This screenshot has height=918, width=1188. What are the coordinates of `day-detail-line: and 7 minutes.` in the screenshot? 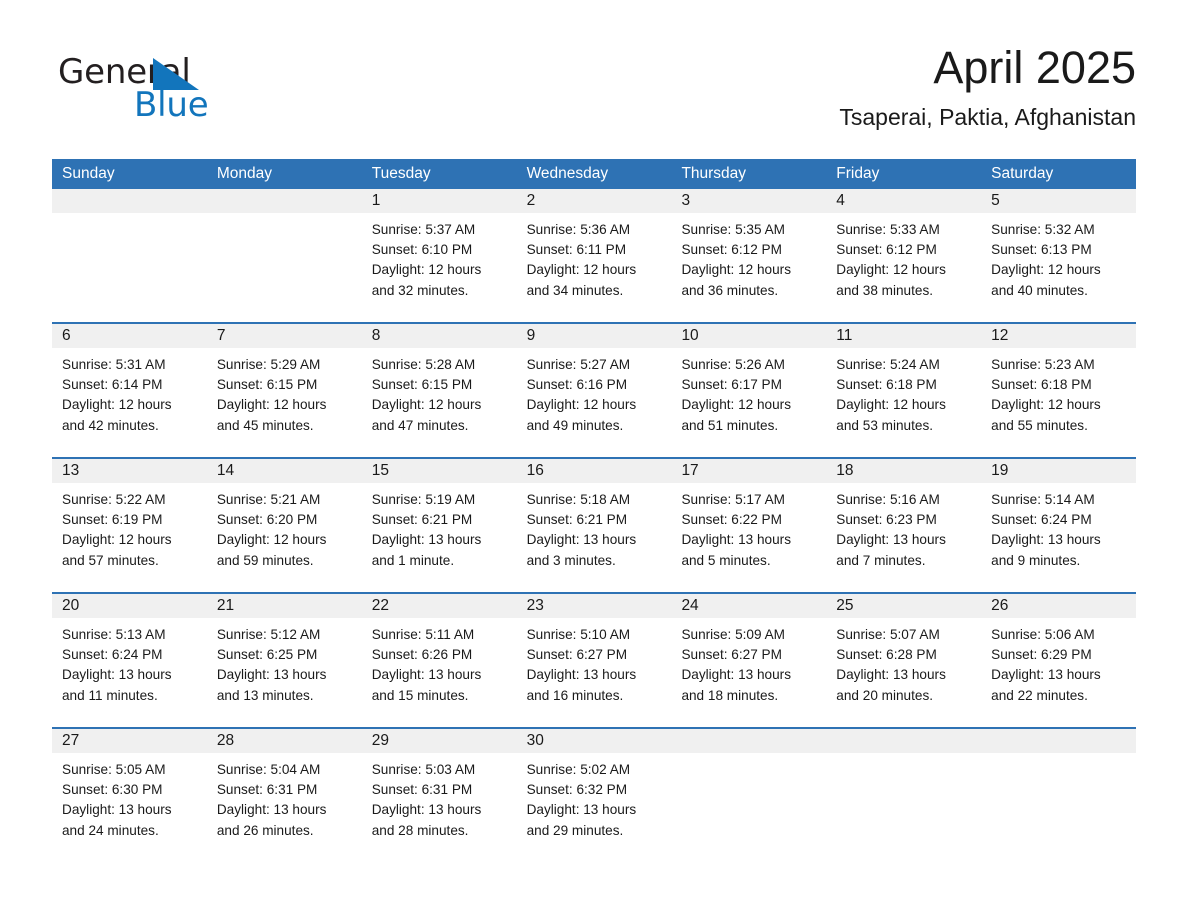 It's located at (881, 560).